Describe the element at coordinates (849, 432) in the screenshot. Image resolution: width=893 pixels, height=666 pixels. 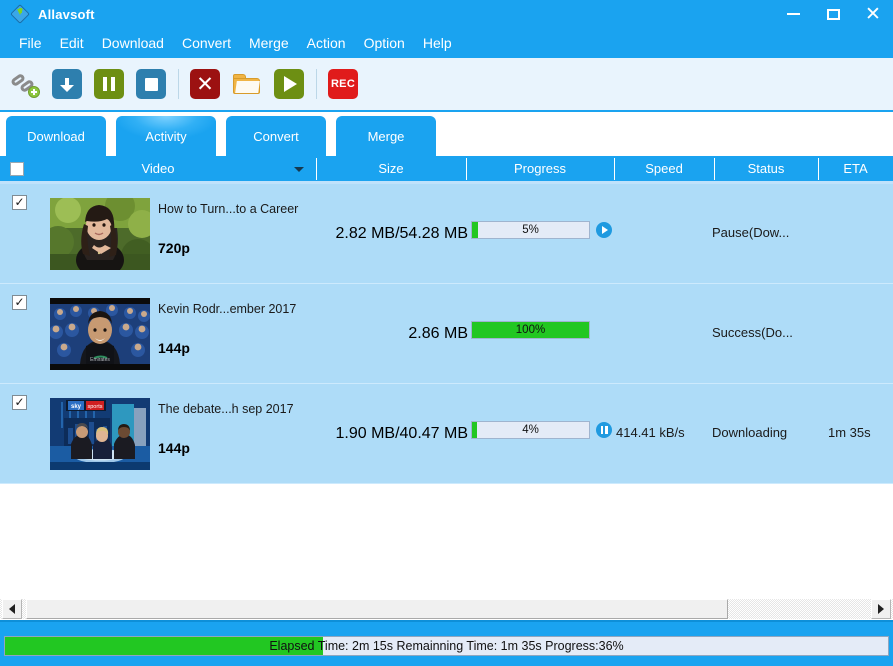
I see `video-eta: 1m 35s` at that location.